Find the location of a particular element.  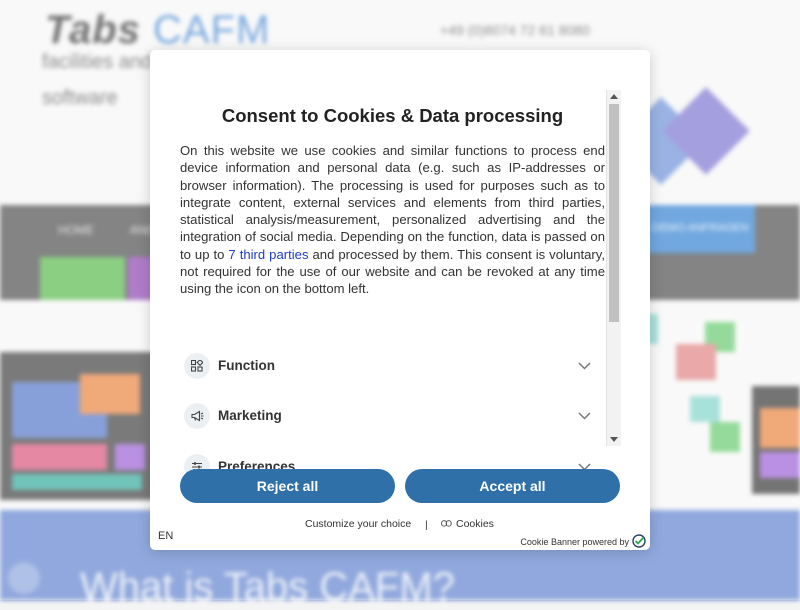

scroll-up-arrow-icon is located at coordinates (614, 96).